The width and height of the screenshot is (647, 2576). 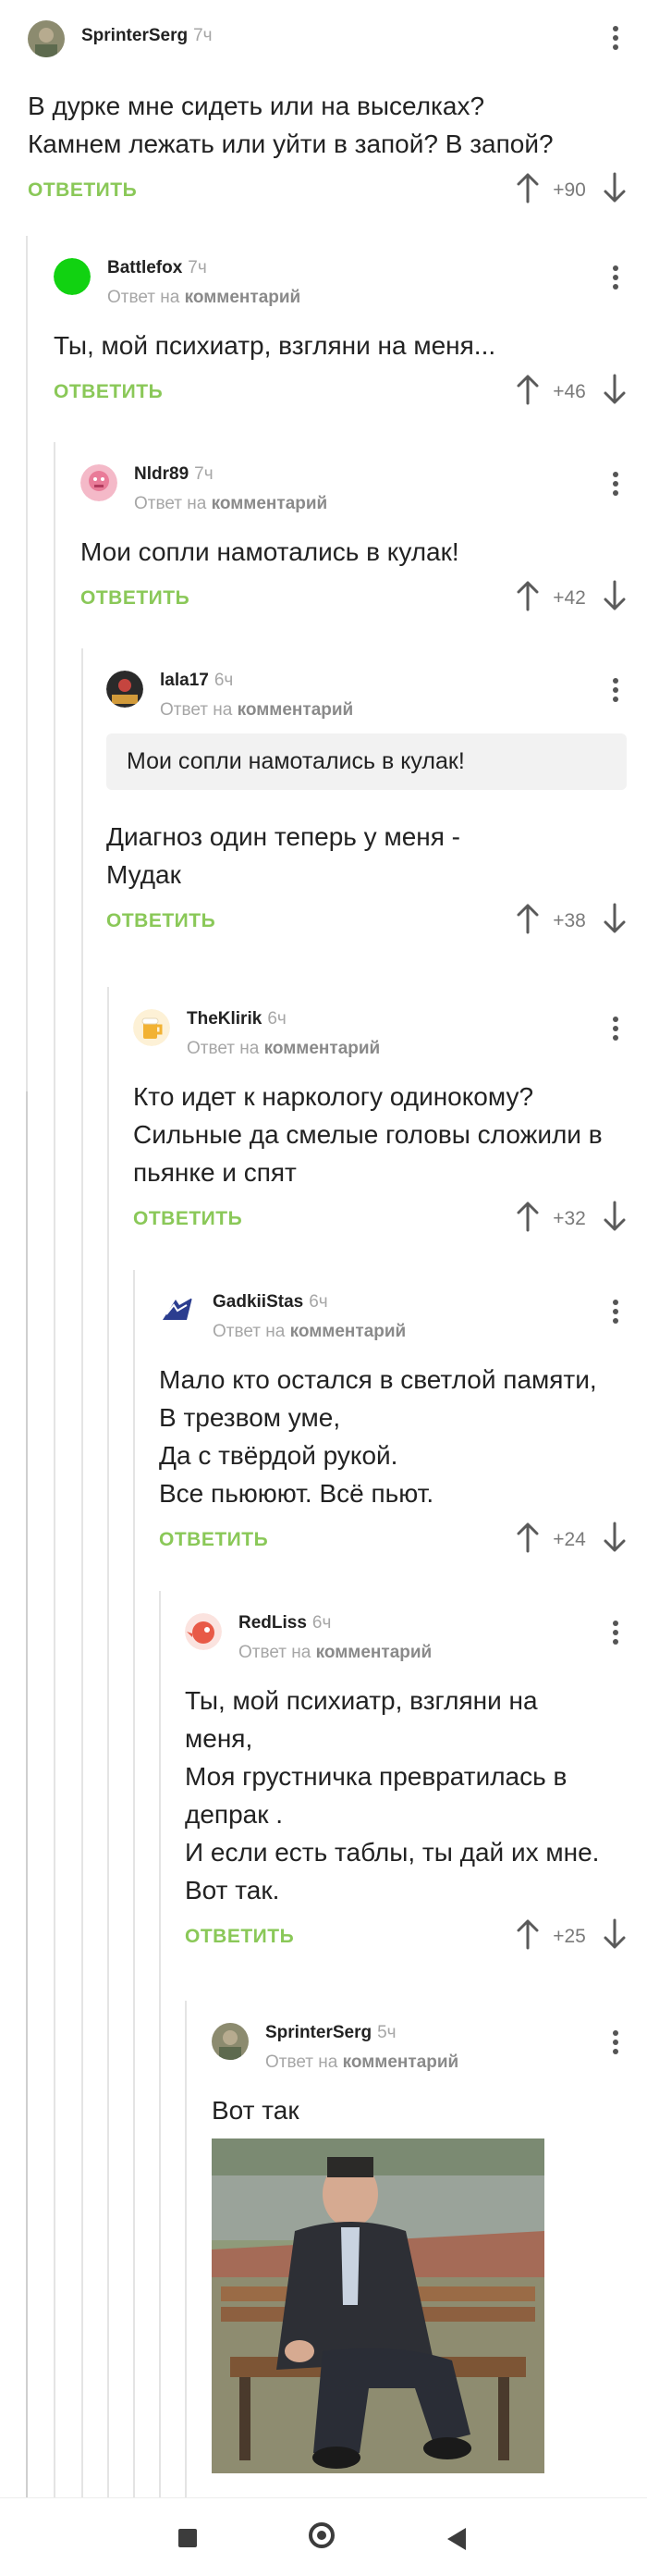 I want to click on comment-header: GadkiiStas 6ч Ответ на комментарий, so click(x=393, y=1311).